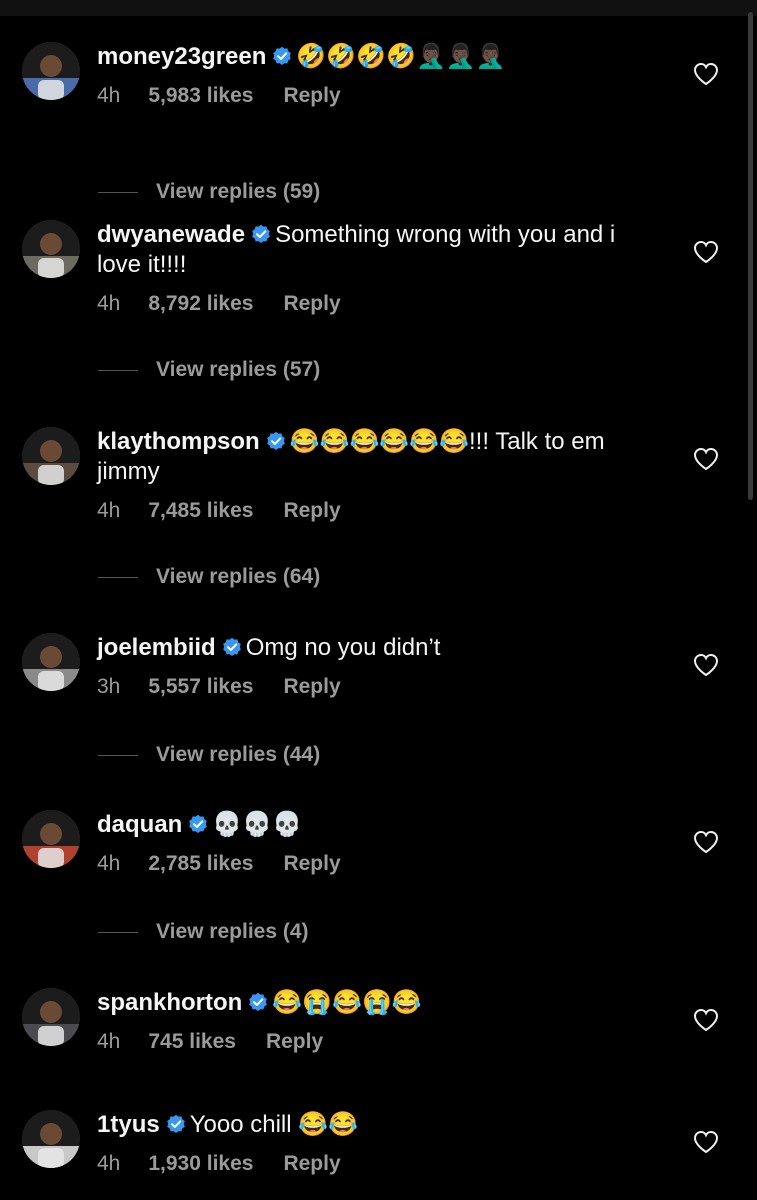 Image resolution: width=757 pixels, height=1200 pixels. I want to click on view-replies-button: View replies (64), so click(209, 577).